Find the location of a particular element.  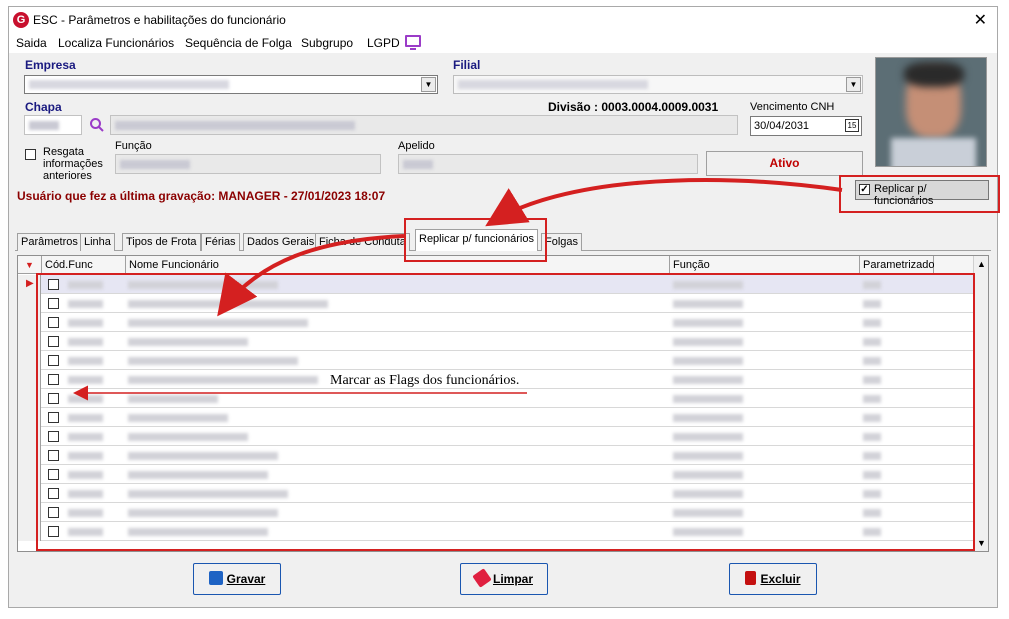

save-icon is located at coordinates (215, 578).